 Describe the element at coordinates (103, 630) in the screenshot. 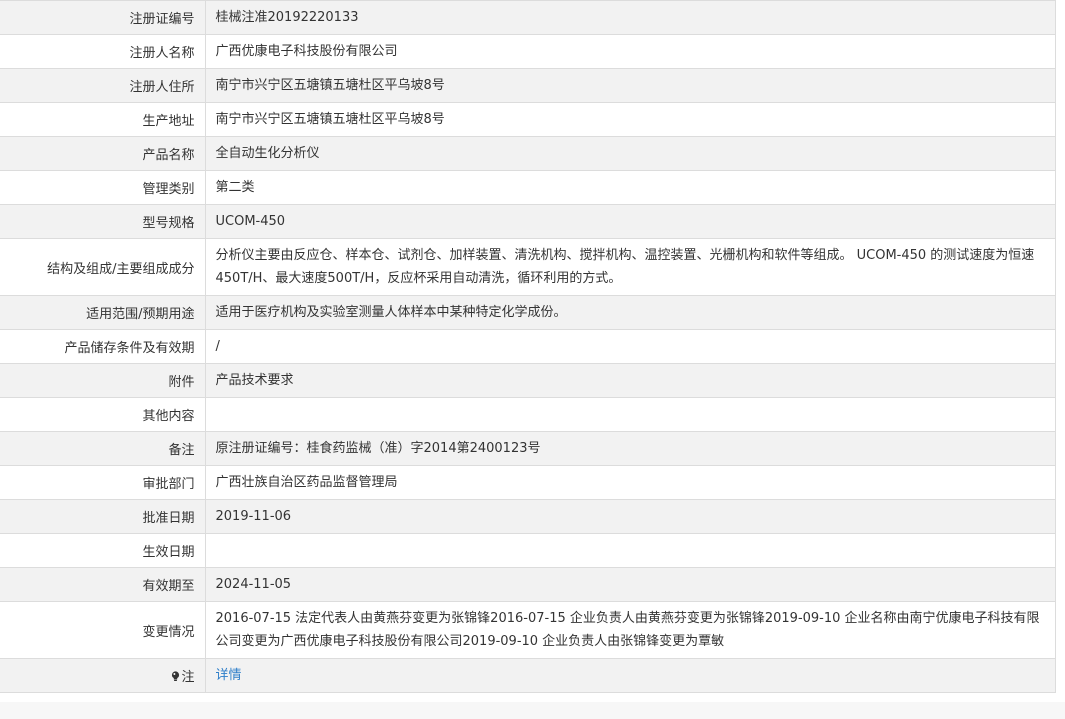

I see `field-label: 变更情况` at that location.